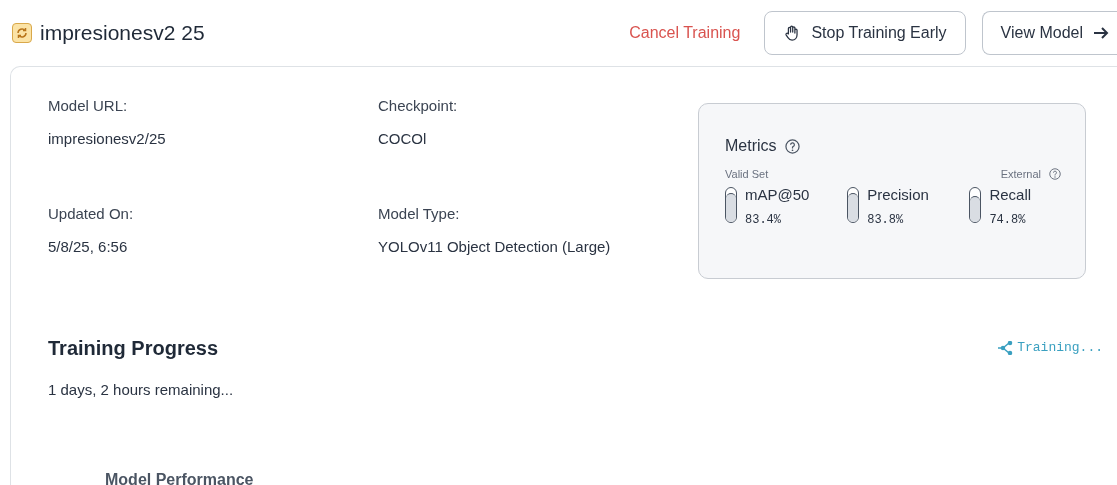 The width and height of the screenshot is (1117, 485). What do you see at coordinates (418, 106) in the screenshot?
I see `field-label: Checkpoint:` at bounding box center [418, 106].